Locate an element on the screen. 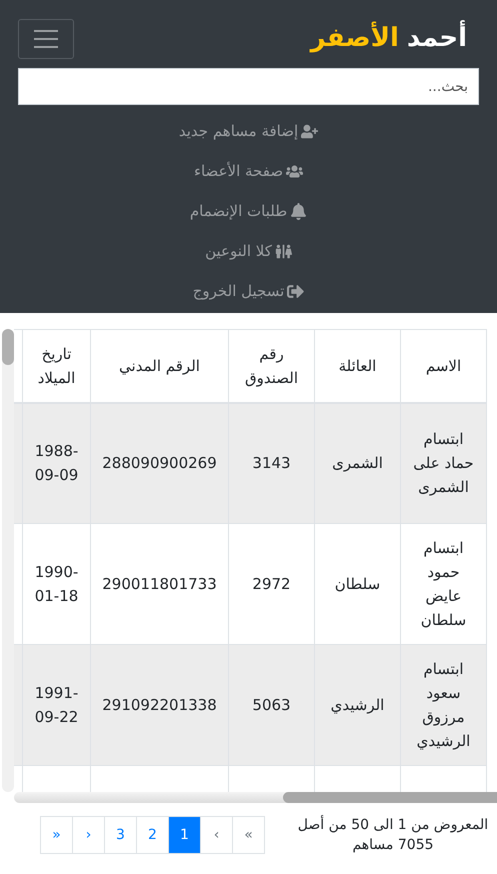 This screenshot has width=497, height=874. brand-name: الأصفر is located at coordinates (354, 38).